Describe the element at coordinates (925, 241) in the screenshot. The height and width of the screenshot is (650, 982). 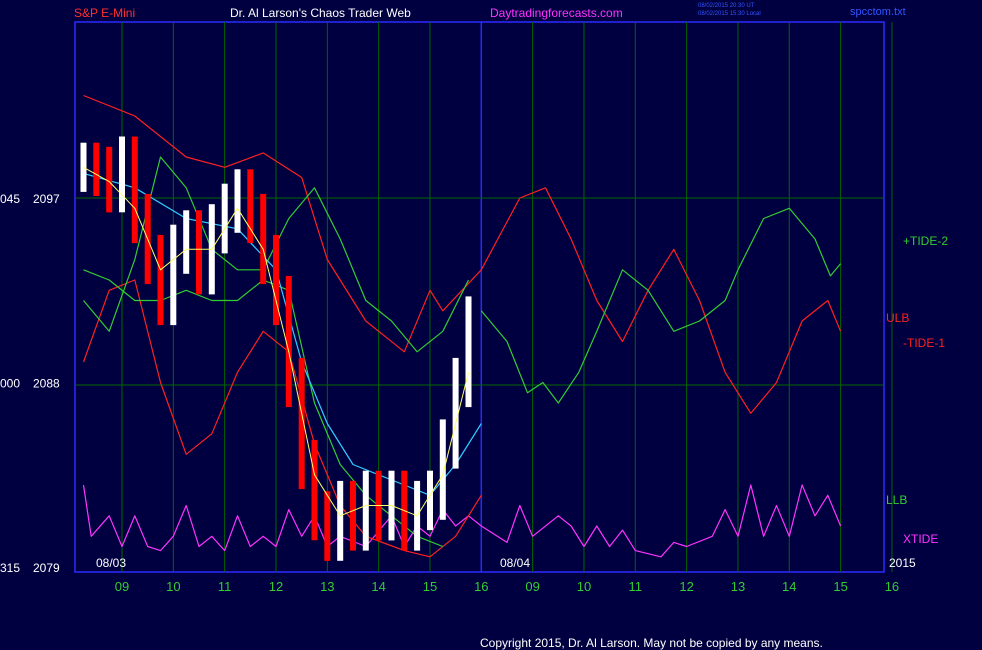
I see `series-label: +TIDE-2` at that location.